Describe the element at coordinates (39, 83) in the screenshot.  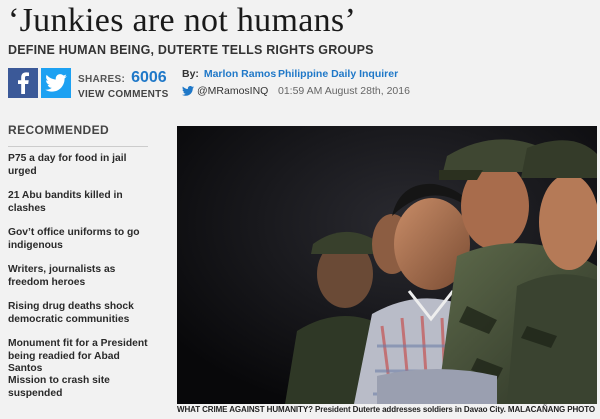
I see `social-share-buttons` at that location.